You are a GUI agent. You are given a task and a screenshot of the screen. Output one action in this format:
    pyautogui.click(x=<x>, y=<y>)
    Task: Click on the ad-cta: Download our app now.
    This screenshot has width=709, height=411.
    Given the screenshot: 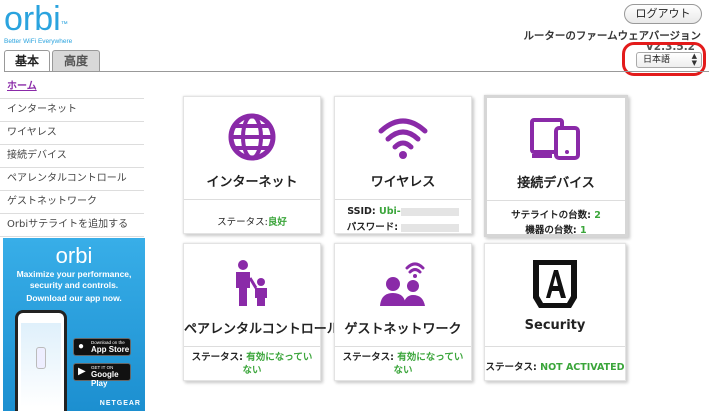 What is the action you would take?
    pyautogui.click(x=74, y=298)
    